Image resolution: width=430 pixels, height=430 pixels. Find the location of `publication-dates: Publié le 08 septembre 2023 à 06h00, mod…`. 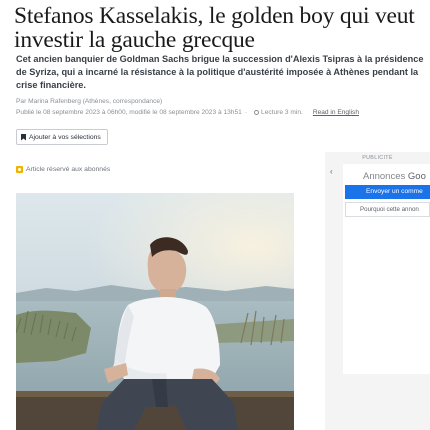

publication-dates: Publié le 08 septembre 2023 à 06h00, mod… is located at coordinates (129, 112).